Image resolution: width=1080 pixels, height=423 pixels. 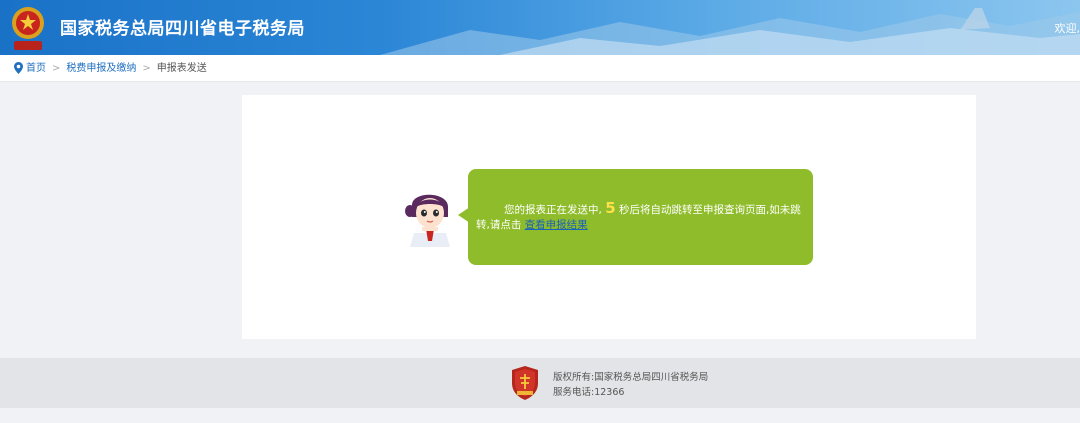 I want to click on breadcrumb-home-link: 首页, so click(x=36, y=68).